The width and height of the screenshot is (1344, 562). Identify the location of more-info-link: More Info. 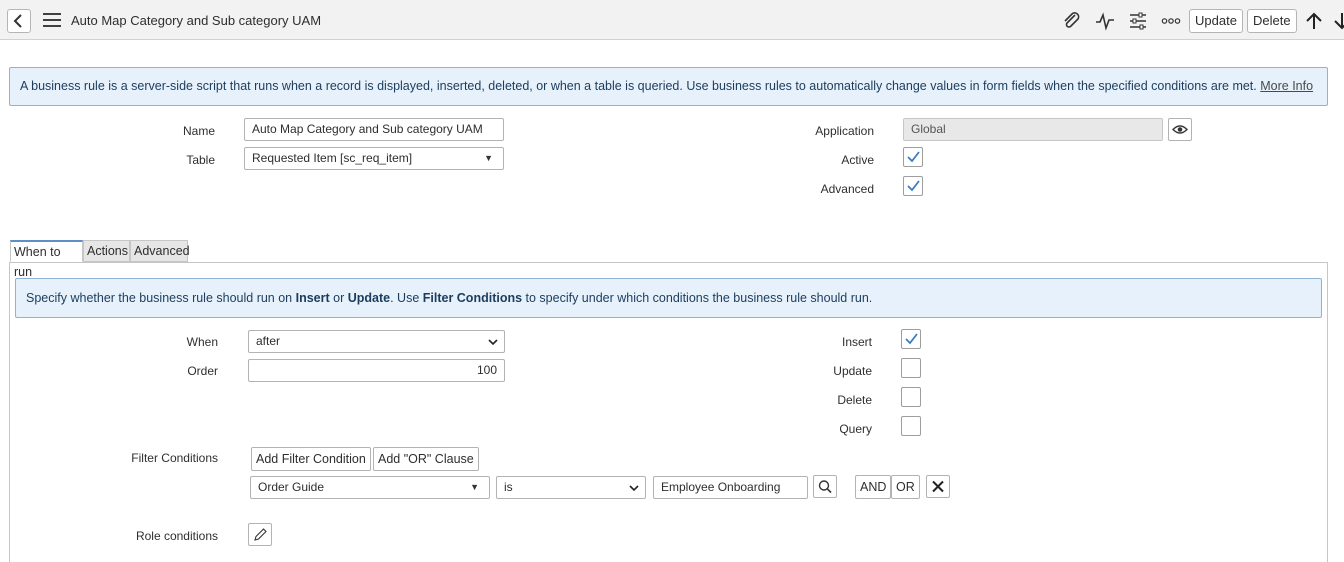
(1286, 86).